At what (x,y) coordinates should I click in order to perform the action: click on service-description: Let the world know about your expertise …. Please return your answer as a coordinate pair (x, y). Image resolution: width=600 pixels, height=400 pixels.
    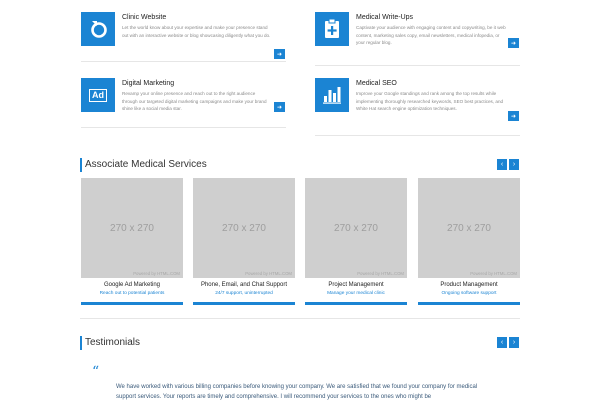
    Looking at the image, I should click on (196, 31).